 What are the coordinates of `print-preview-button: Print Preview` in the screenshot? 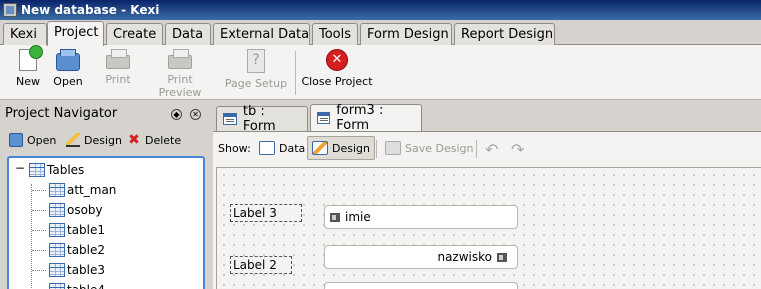 It's located at (180, 74).